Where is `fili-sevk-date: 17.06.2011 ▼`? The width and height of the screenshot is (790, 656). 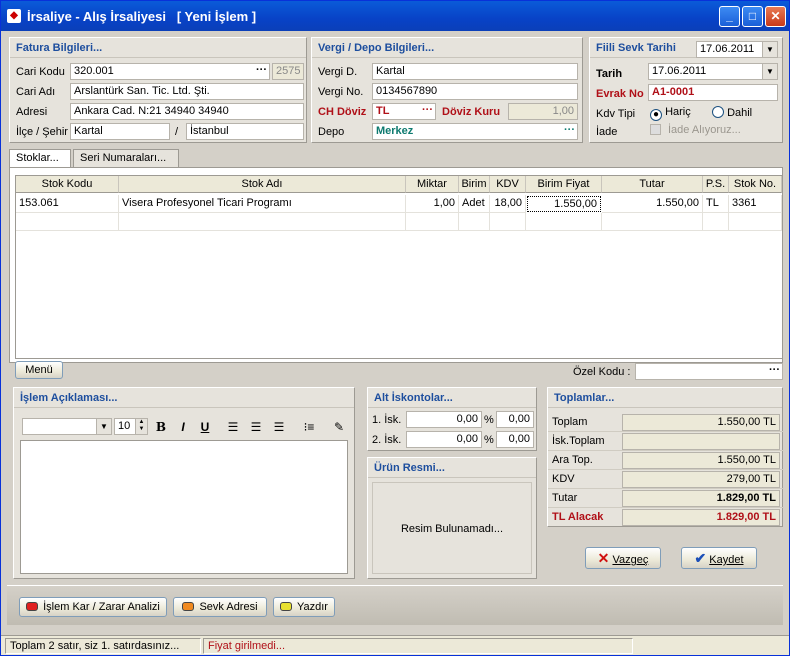
fili-sevk-date: 17.06.2011 ▼ is located at coordinates (737, 49).